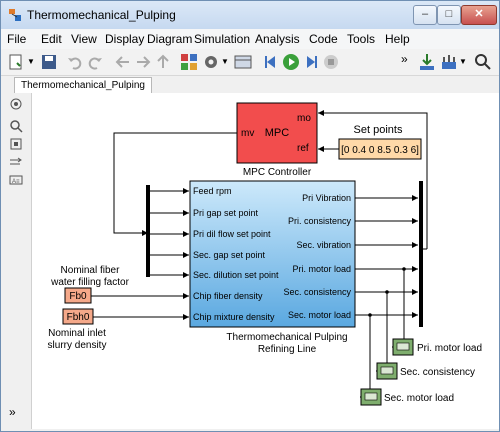 The height and width of the screenshot is (432, 500). Describe the element at coordinates (222, 39) in the screenshot. I see `menu-simulation: Simulation` at that location.